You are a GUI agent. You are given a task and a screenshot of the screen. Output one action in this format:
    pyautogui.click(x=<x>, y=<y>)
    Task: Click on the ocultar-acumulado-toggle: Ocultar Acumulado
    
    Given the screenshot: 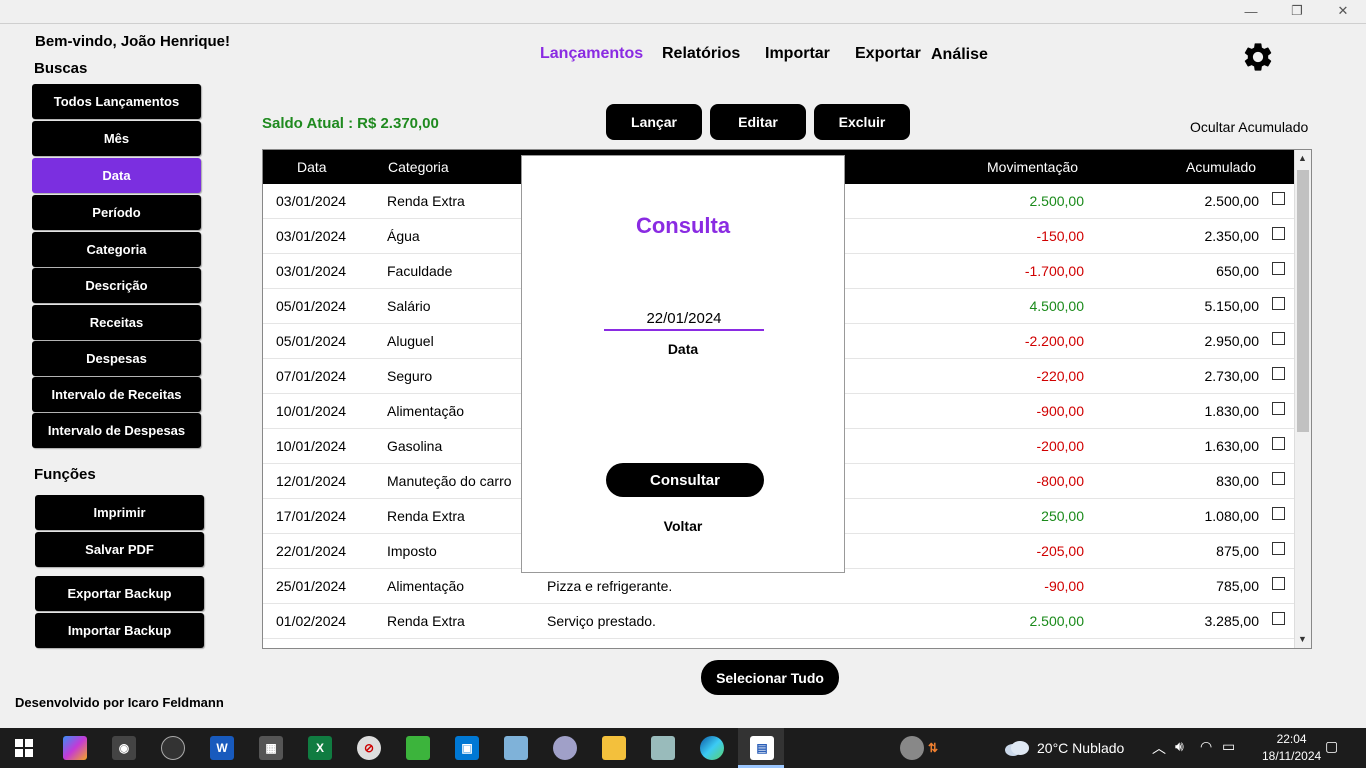 What is the action you would take?
    pyautogui.click(x=1249, y=127)
    